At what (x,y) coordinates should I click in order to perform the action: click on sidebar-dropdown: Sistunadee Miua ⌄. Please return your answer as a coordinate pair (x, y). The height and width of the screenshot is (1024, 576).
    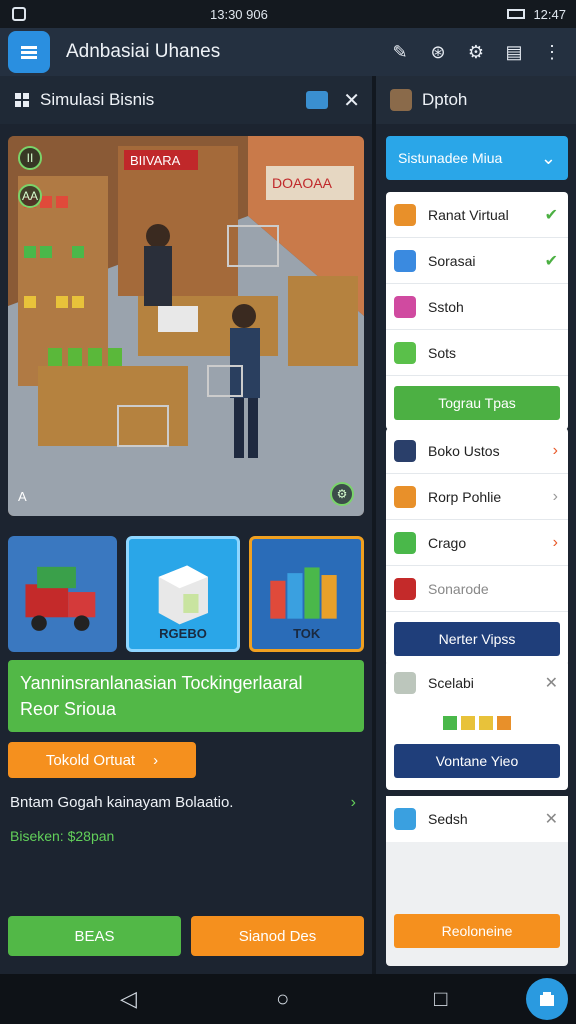
    Looking at the image, I should click on (477, 158).